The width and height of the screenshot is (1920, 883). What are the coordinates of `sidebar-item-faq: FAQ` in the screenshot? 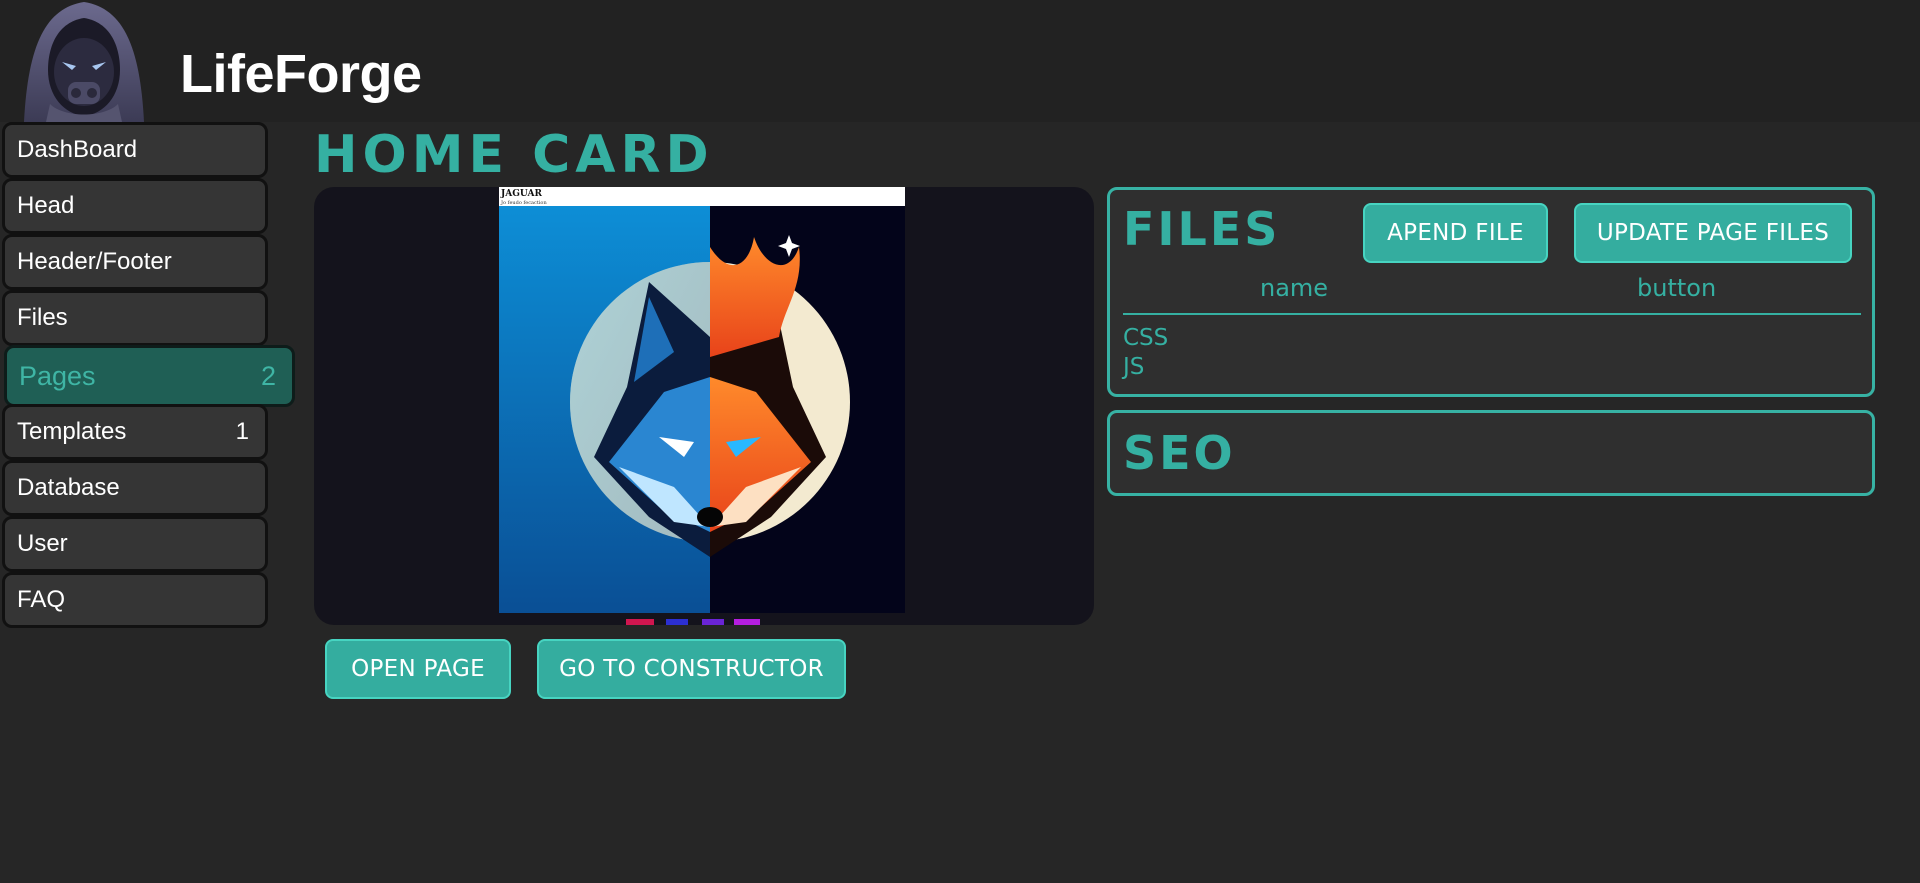 It's located at (135, 600).